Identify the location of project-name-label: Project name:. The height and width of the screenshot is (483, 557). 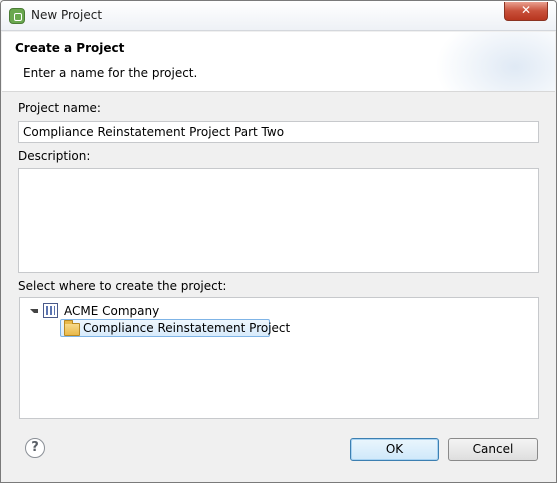
(59, 108).